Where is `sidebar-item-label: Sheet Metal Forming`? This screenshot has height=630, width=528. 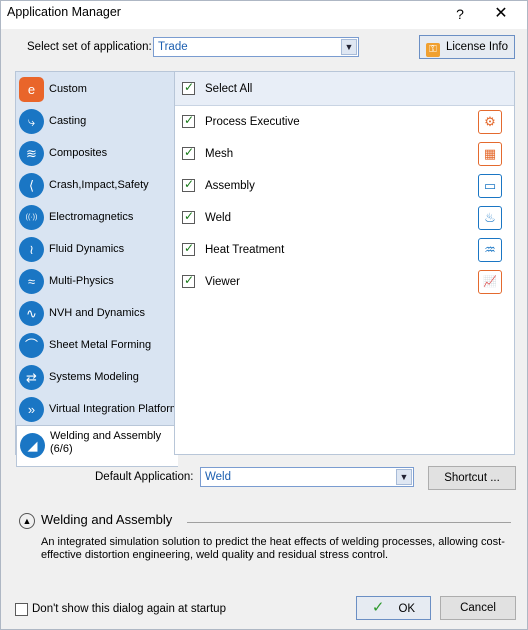
sidebar-item-label: Sheet Metal Forming is located at coordinates (100, 345).